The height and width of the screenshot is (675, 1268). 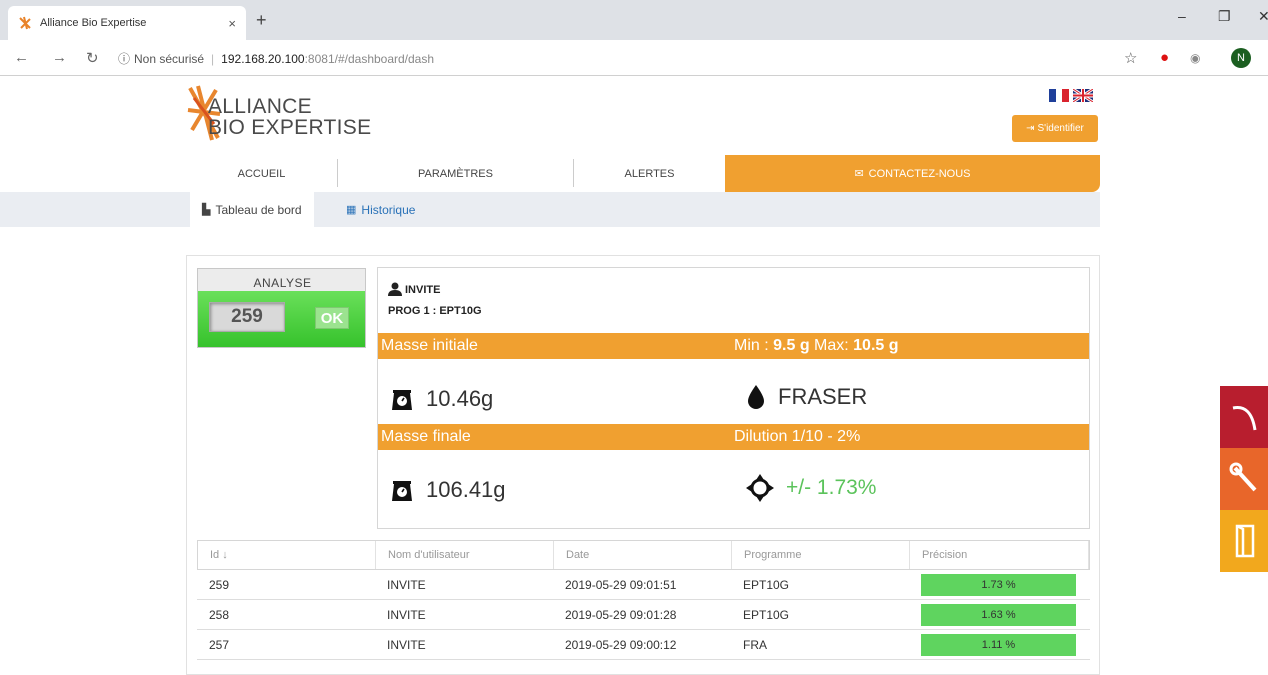 I want to click on analyse-number: 259, so click(x=247, y=317).